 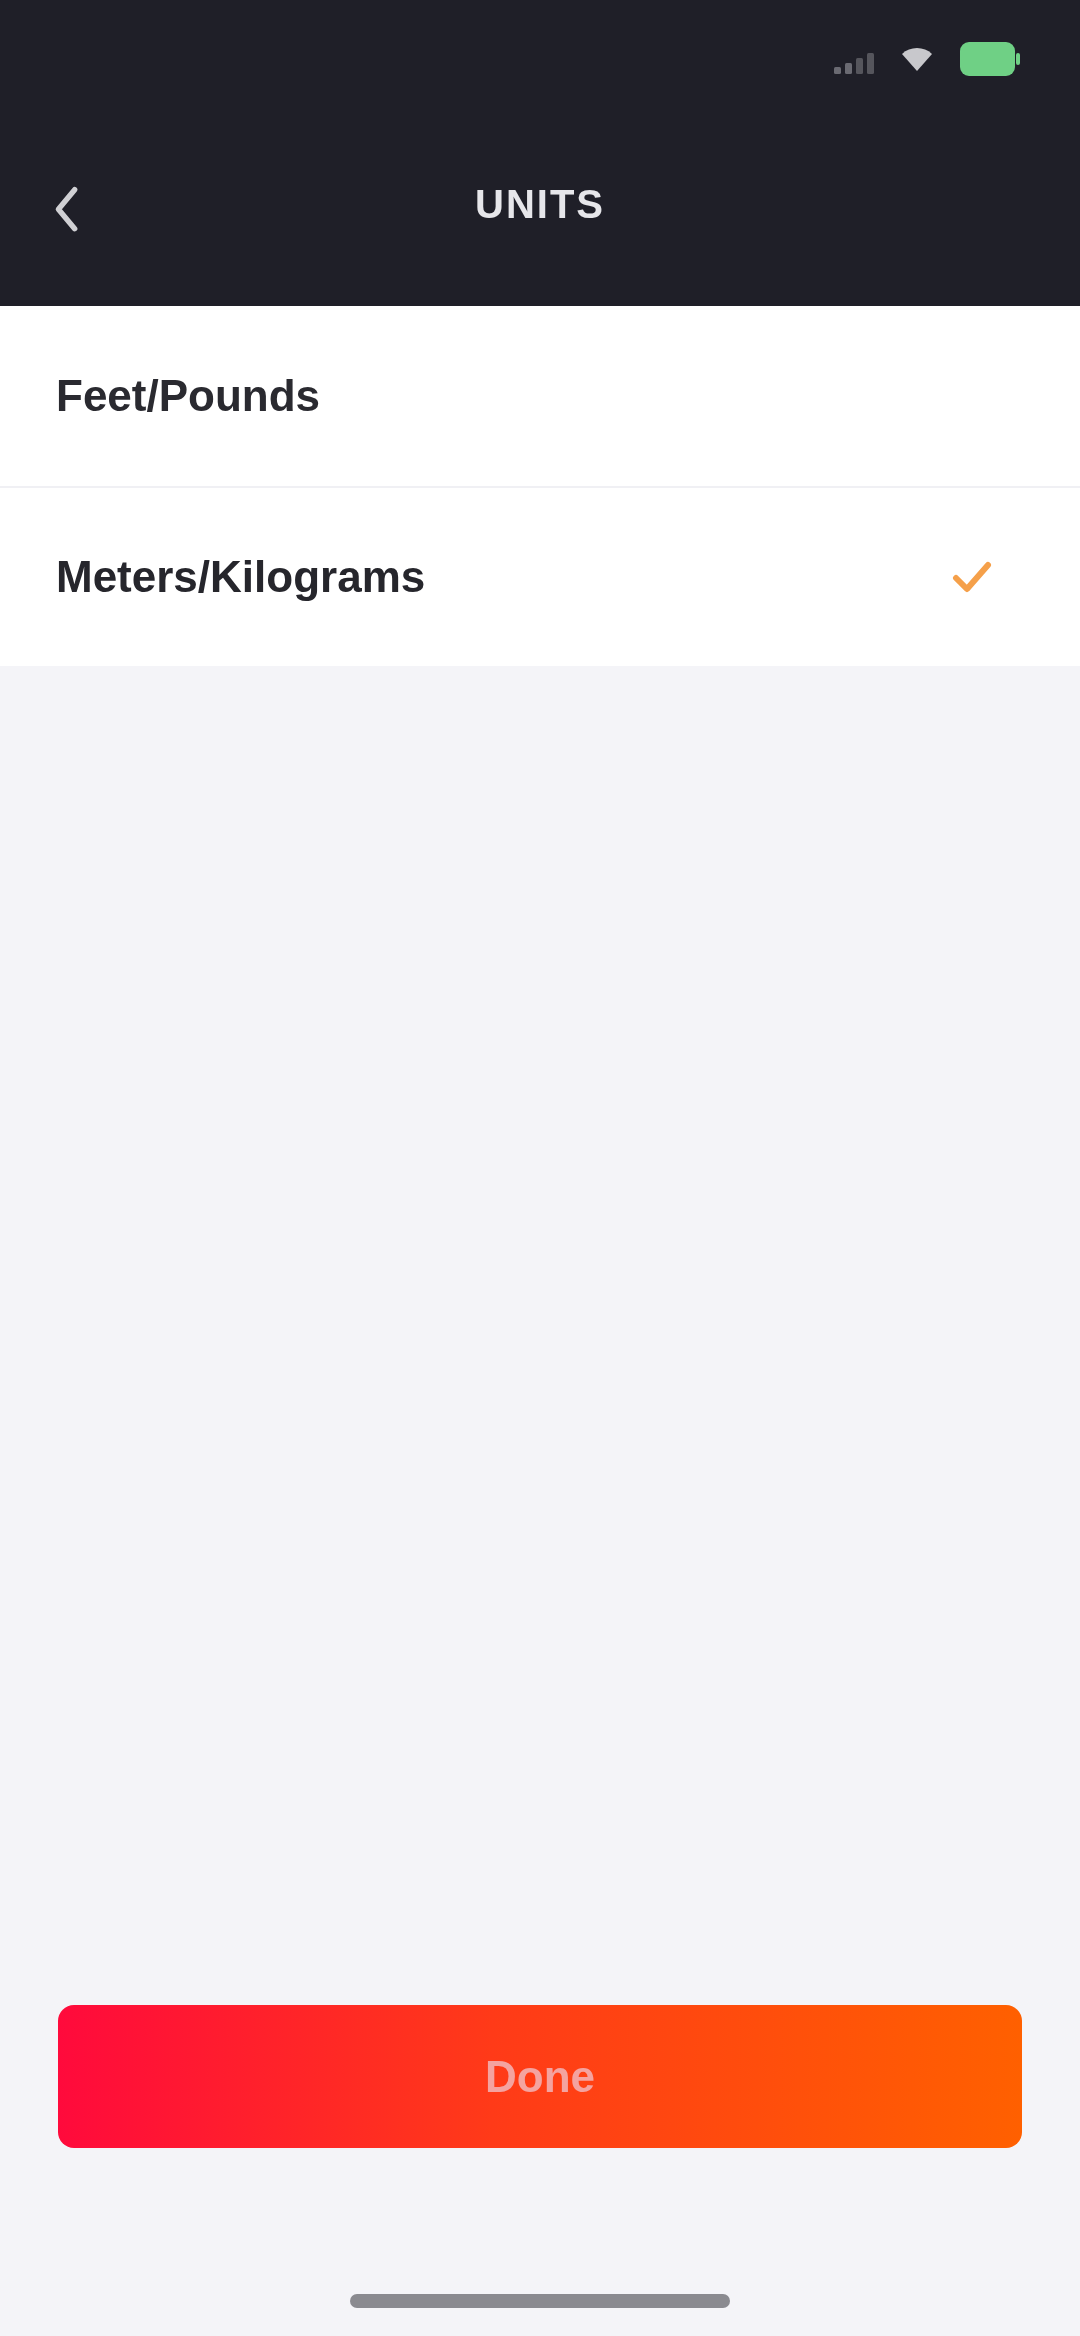 What do you see at coordinates (917, 59) in the screenshot?
I see `wifi-icon` at bounding box center [917, 59].